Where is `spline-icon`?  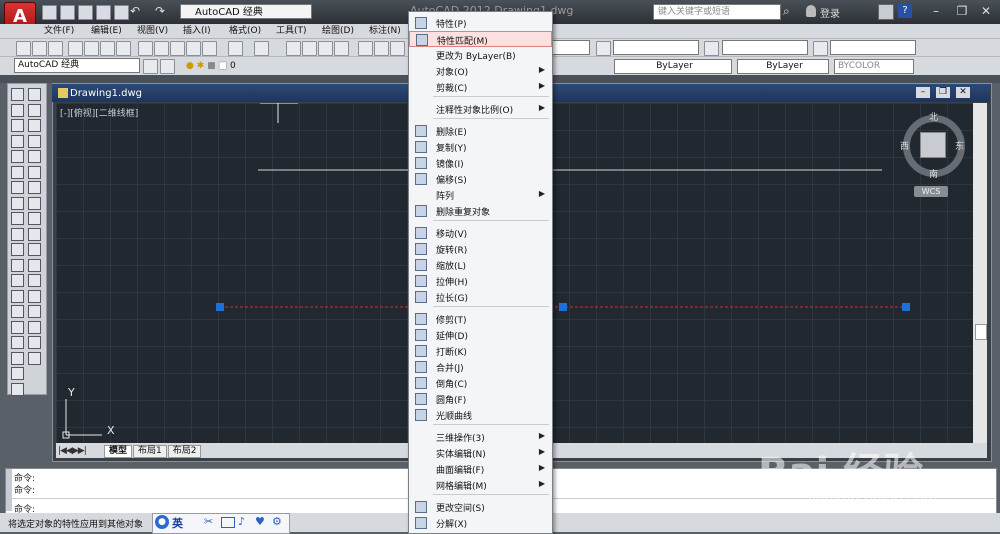 spline-icon is located at coordinates (17, 218).